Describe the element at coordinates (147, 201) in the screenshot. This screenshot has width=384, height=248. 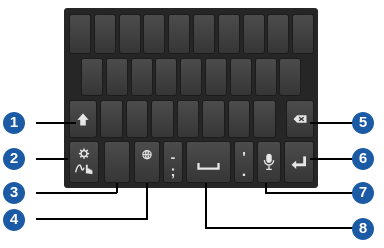
I see `leader-line-4-vert` at that location.